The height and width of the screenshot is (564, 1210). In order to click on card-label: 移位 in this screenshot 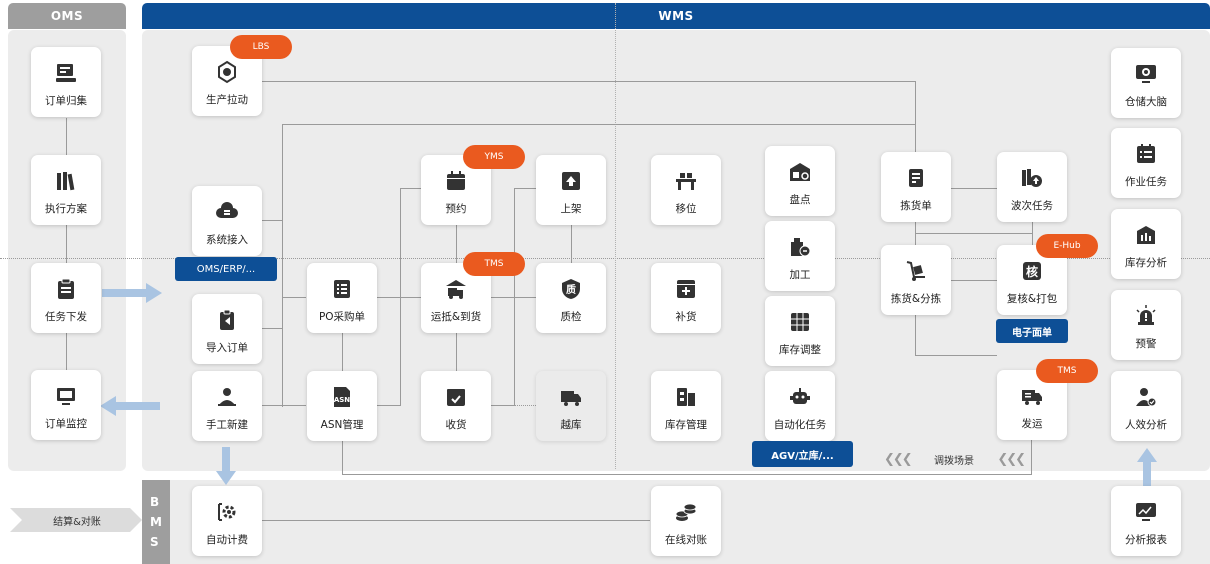, I will do `click(686, 209)`.